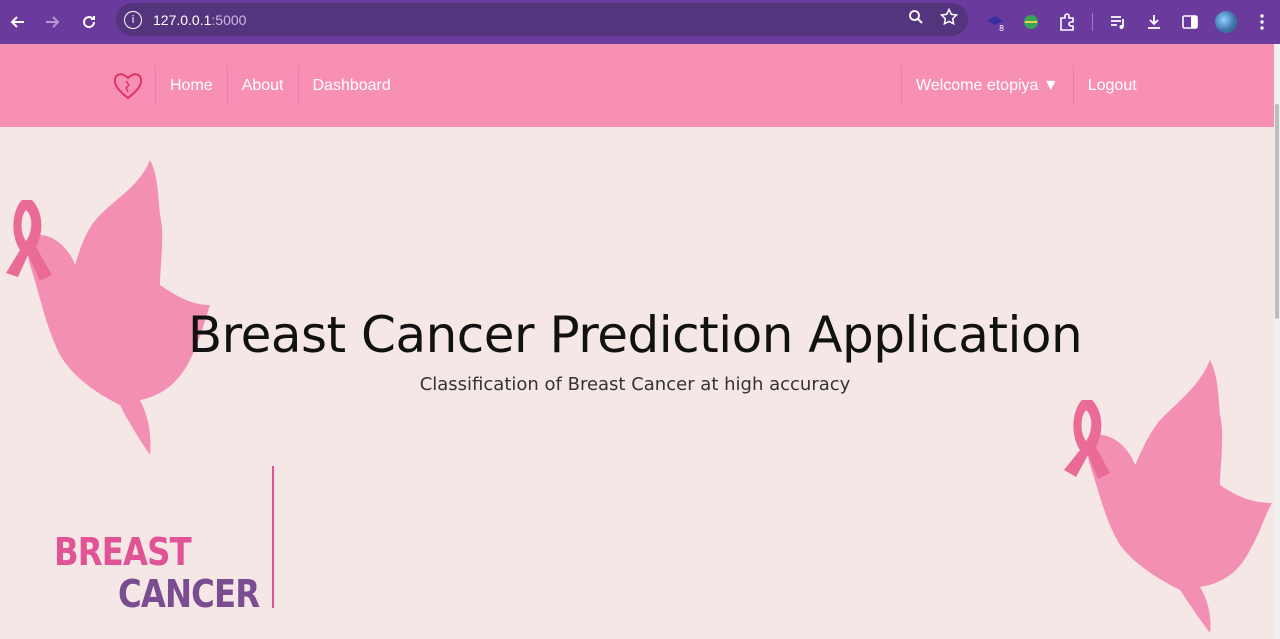  I want to click on bookmark-star-icon, so click(949, 19).